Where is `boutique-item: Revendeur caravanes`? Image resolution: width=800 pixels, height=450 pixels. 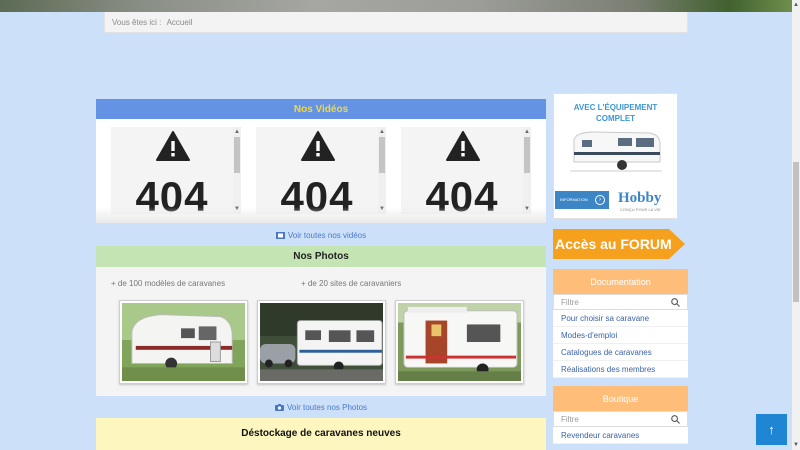 boutique-item: Revendeur caravanes is located at coordinates (620, 435).